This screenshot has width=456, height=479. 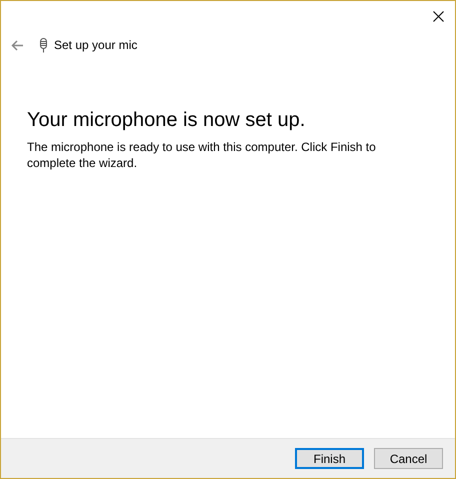 What do you see at coordinates (96, 45) in the screenshot?
I see `dialog-title: Set up your mic` at bounding box center [96, 45].